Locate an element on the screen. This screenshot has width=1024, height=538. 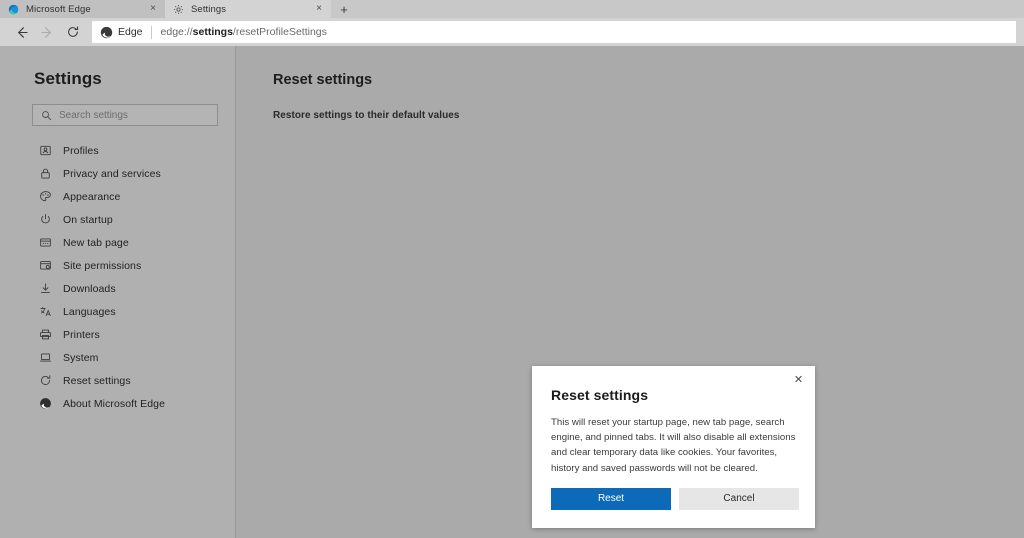
omnibox-url: edge://settings/resetProfileSettings is located at coordinates (244, 32).